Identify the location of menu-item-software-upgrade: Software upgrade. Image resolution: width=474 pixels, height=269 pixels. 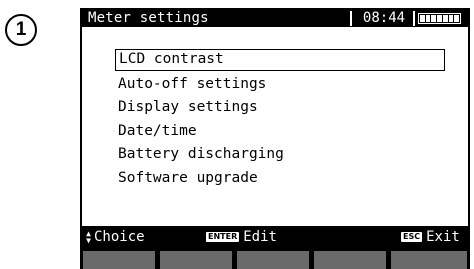
(280, 179).